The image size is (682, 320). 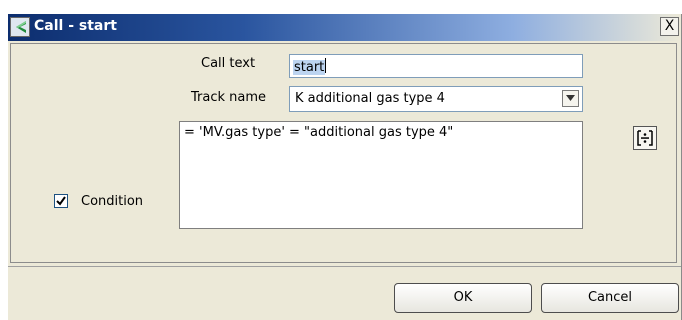 What do you see at coordinates (344, 266) in the screenshot?
I see `footer-divider` at bounding box center [344, 266].